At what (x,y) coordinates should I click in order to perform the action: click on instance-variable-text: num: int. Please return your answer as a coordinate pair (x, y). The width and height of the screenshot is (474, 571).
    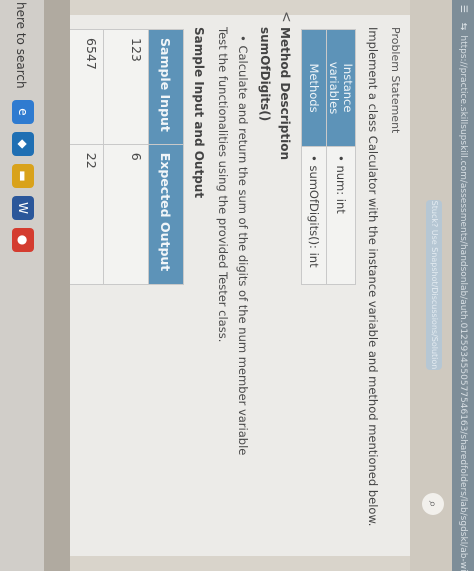
    Looking at the image, I should click on (341, 189).